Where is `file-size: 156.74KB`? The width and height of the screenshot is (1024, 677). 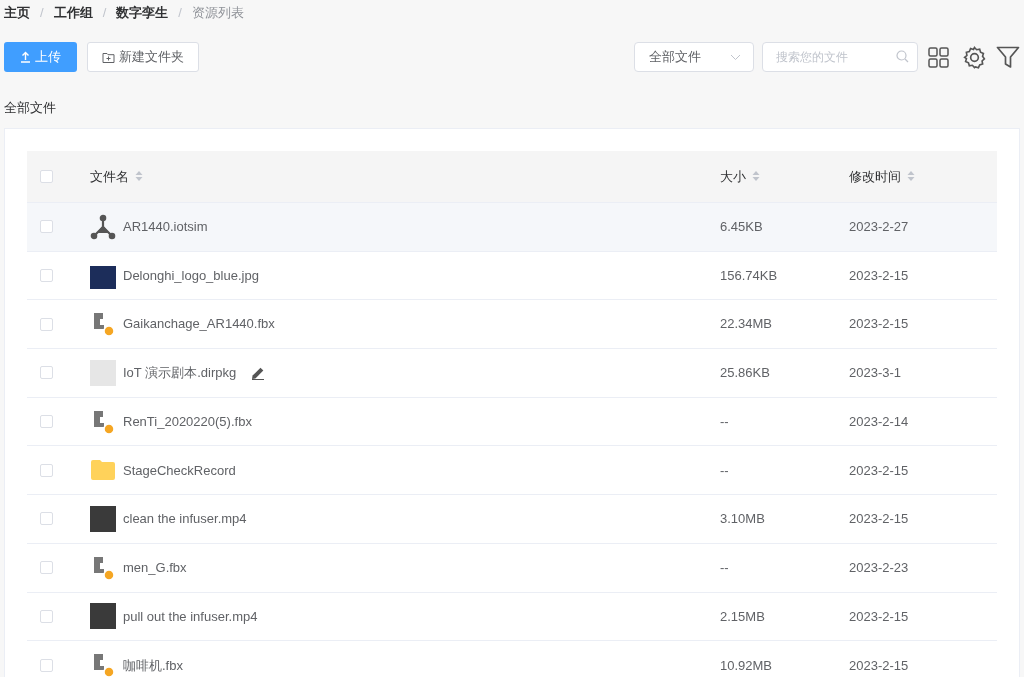 file-size: 156.74KB is located at coordinates (783, 275).